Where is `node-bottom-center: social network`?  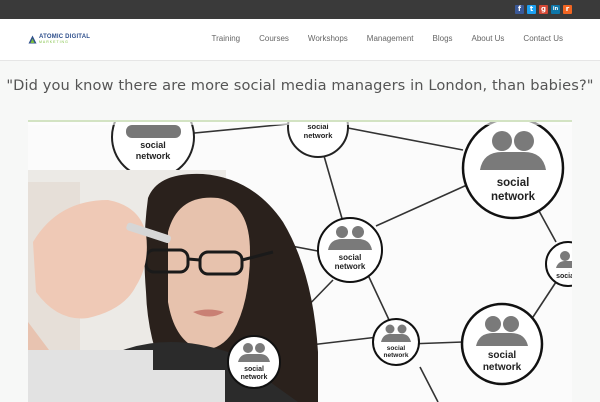 node-bottom-center: social network is located at coordinates (396, 342).